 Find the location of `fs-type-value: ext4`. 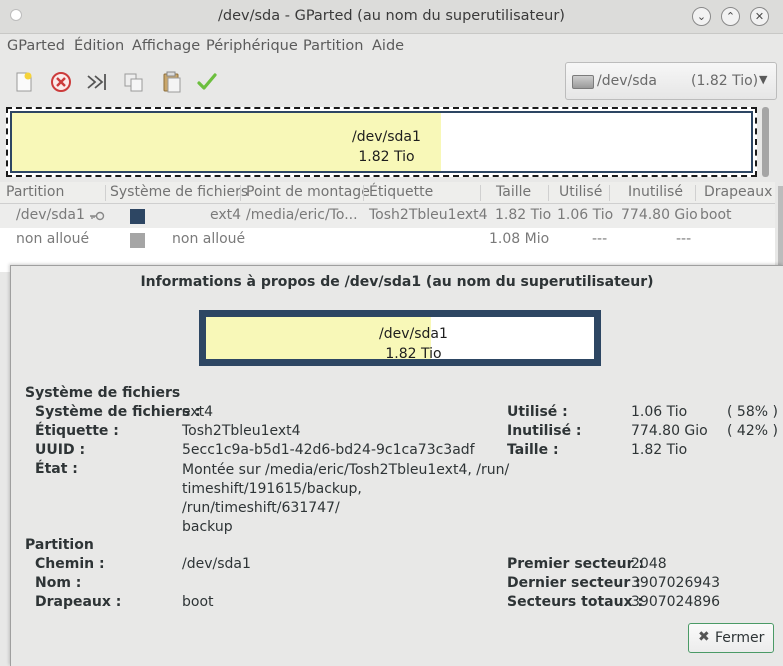

fs-type-value: ext4 is located at coordinates (198, 412).